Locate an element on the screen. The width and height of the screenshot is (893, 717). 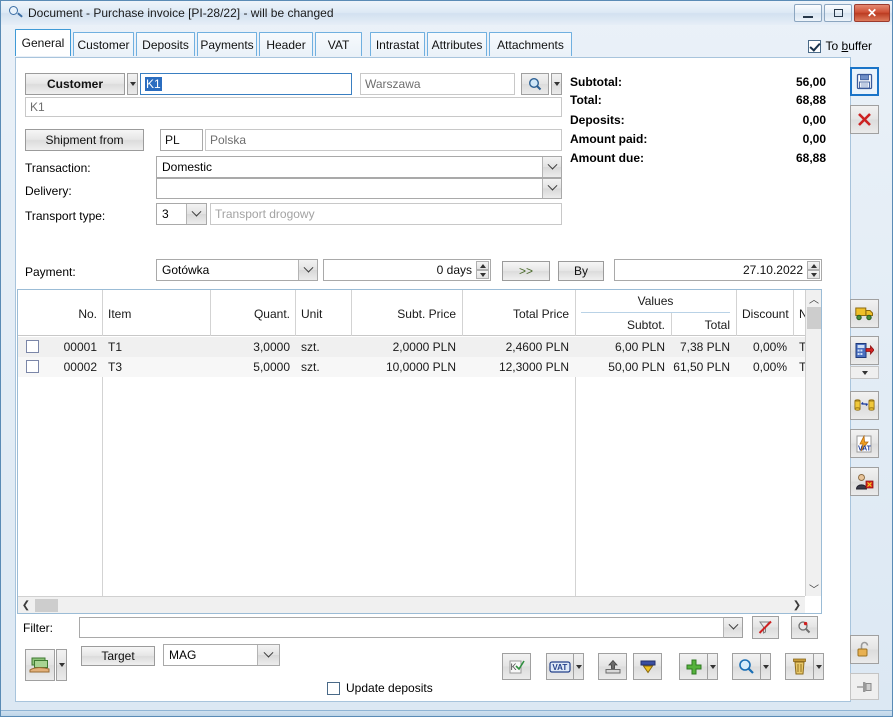
shipment-country-code-input: PL is located at coordinates (181, 140).